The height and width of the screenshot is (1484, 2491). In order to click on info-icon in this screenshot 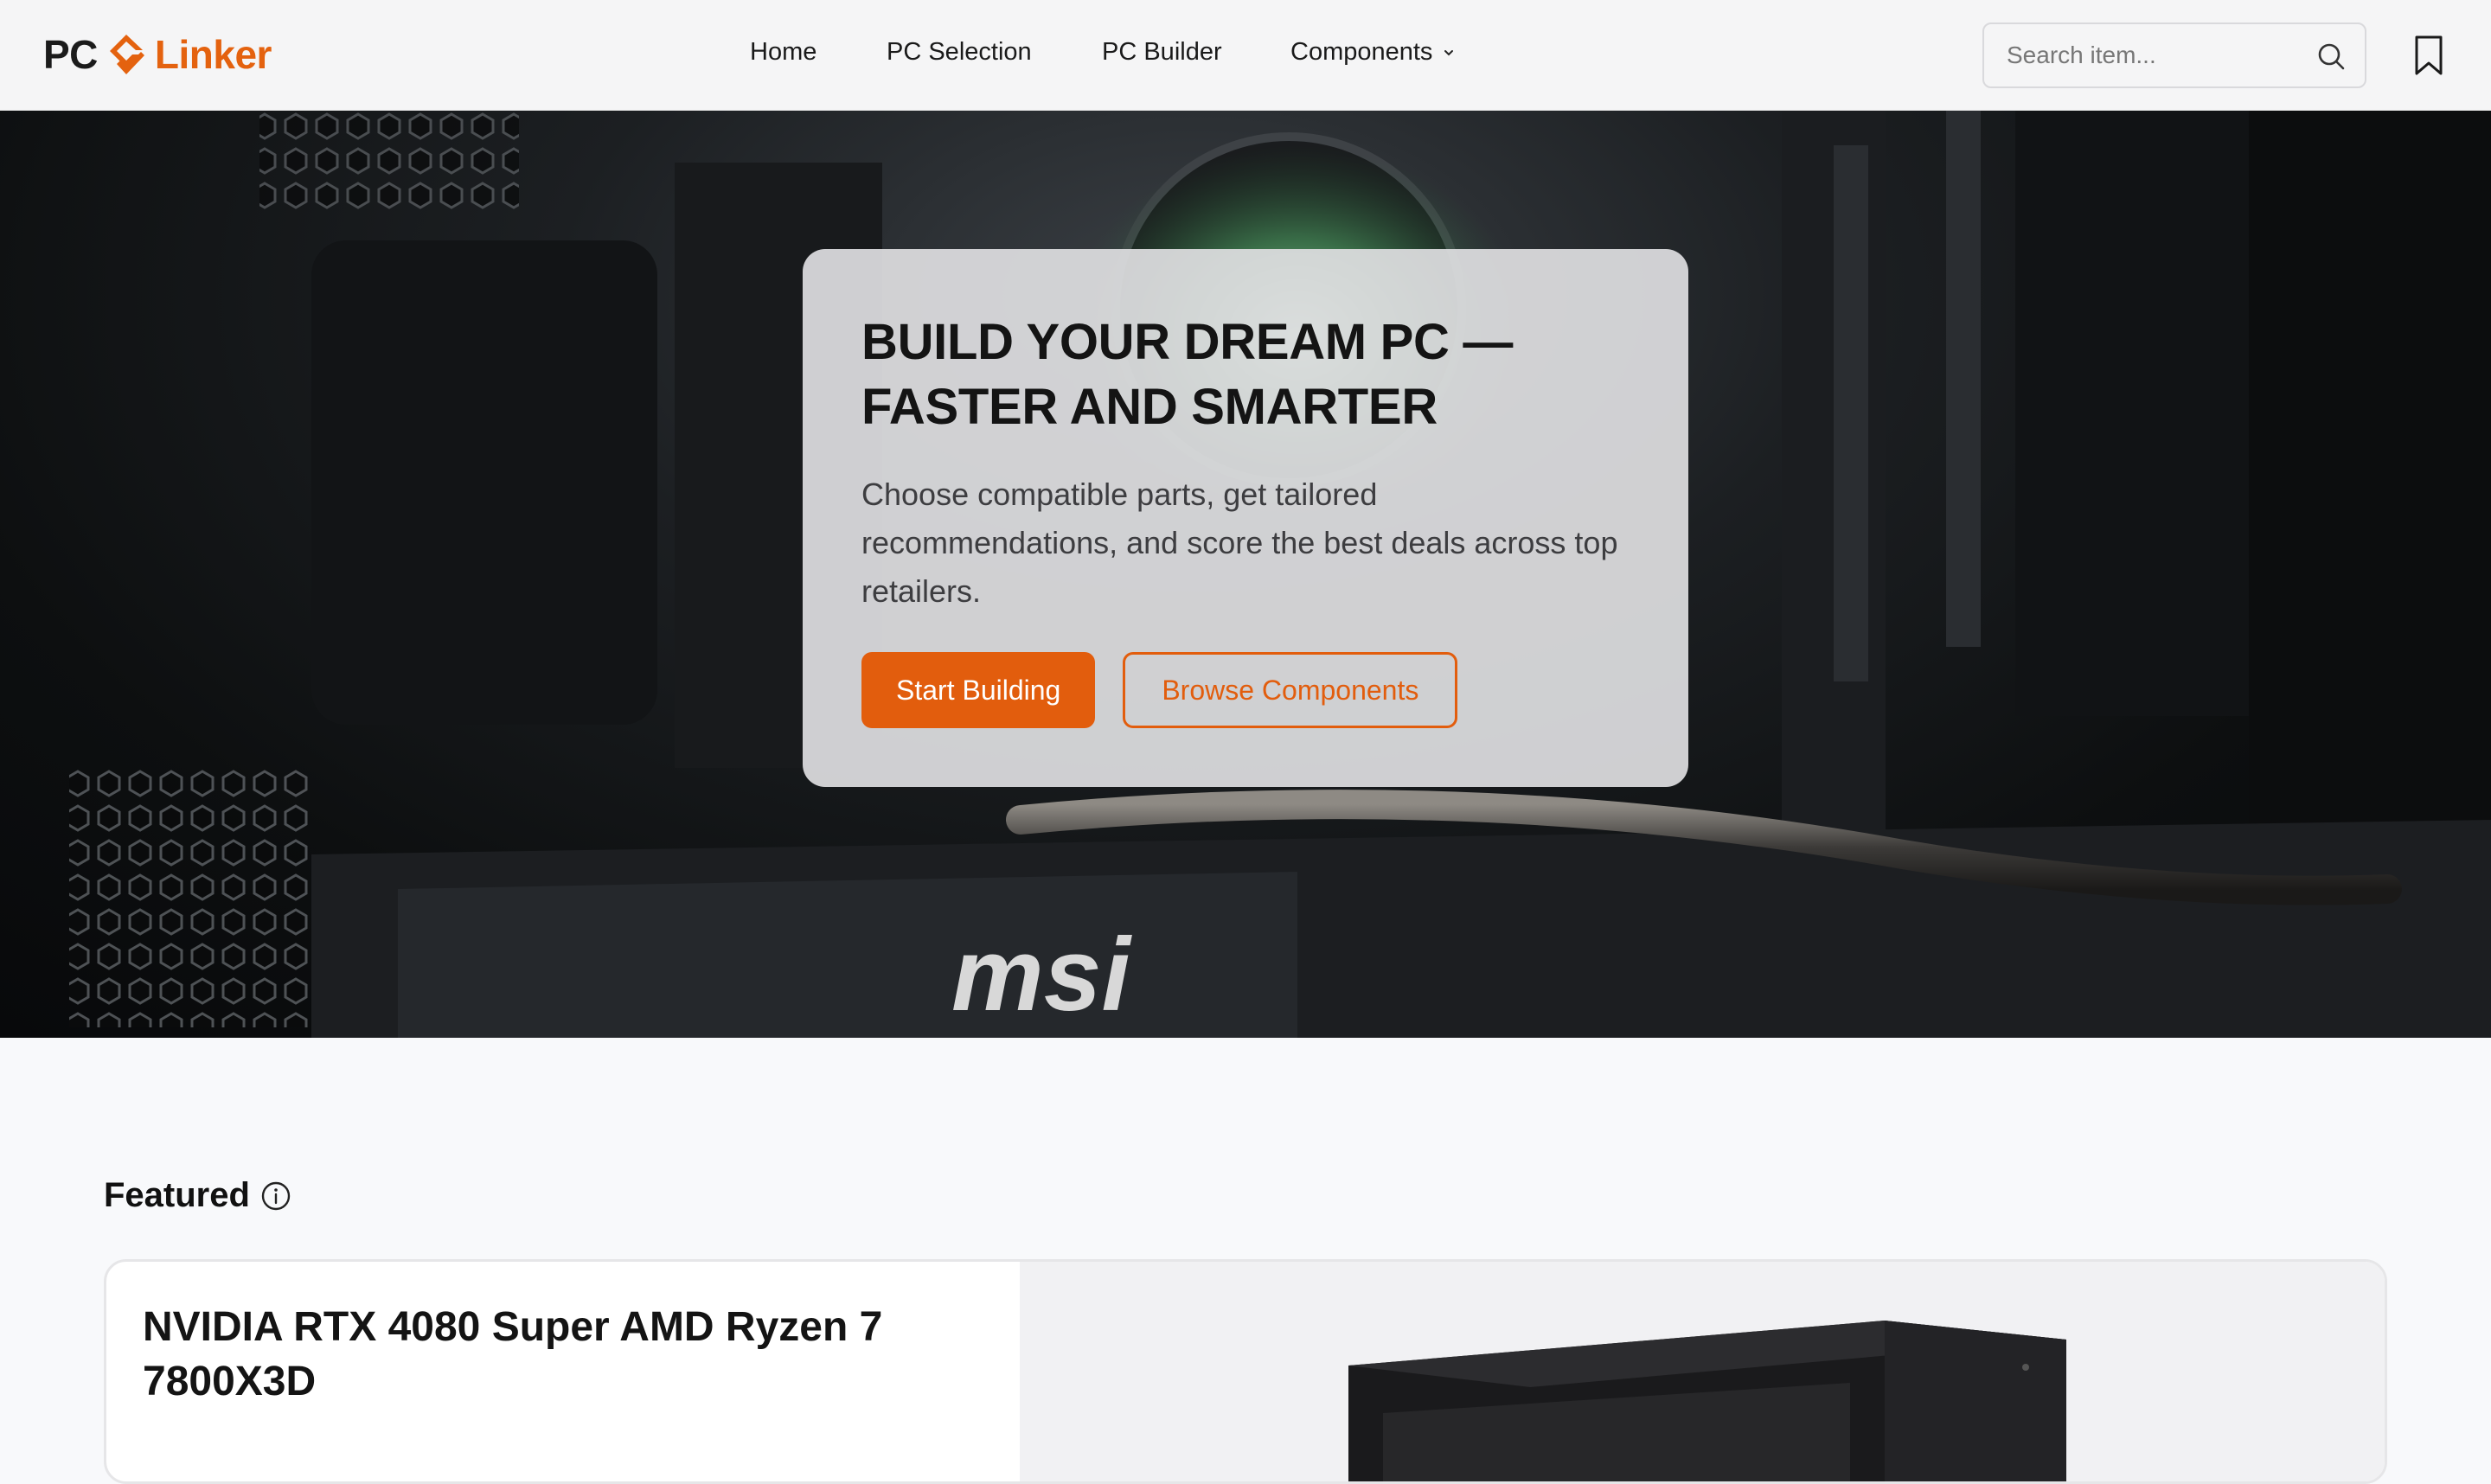, I will do `click(275, 1196)`.